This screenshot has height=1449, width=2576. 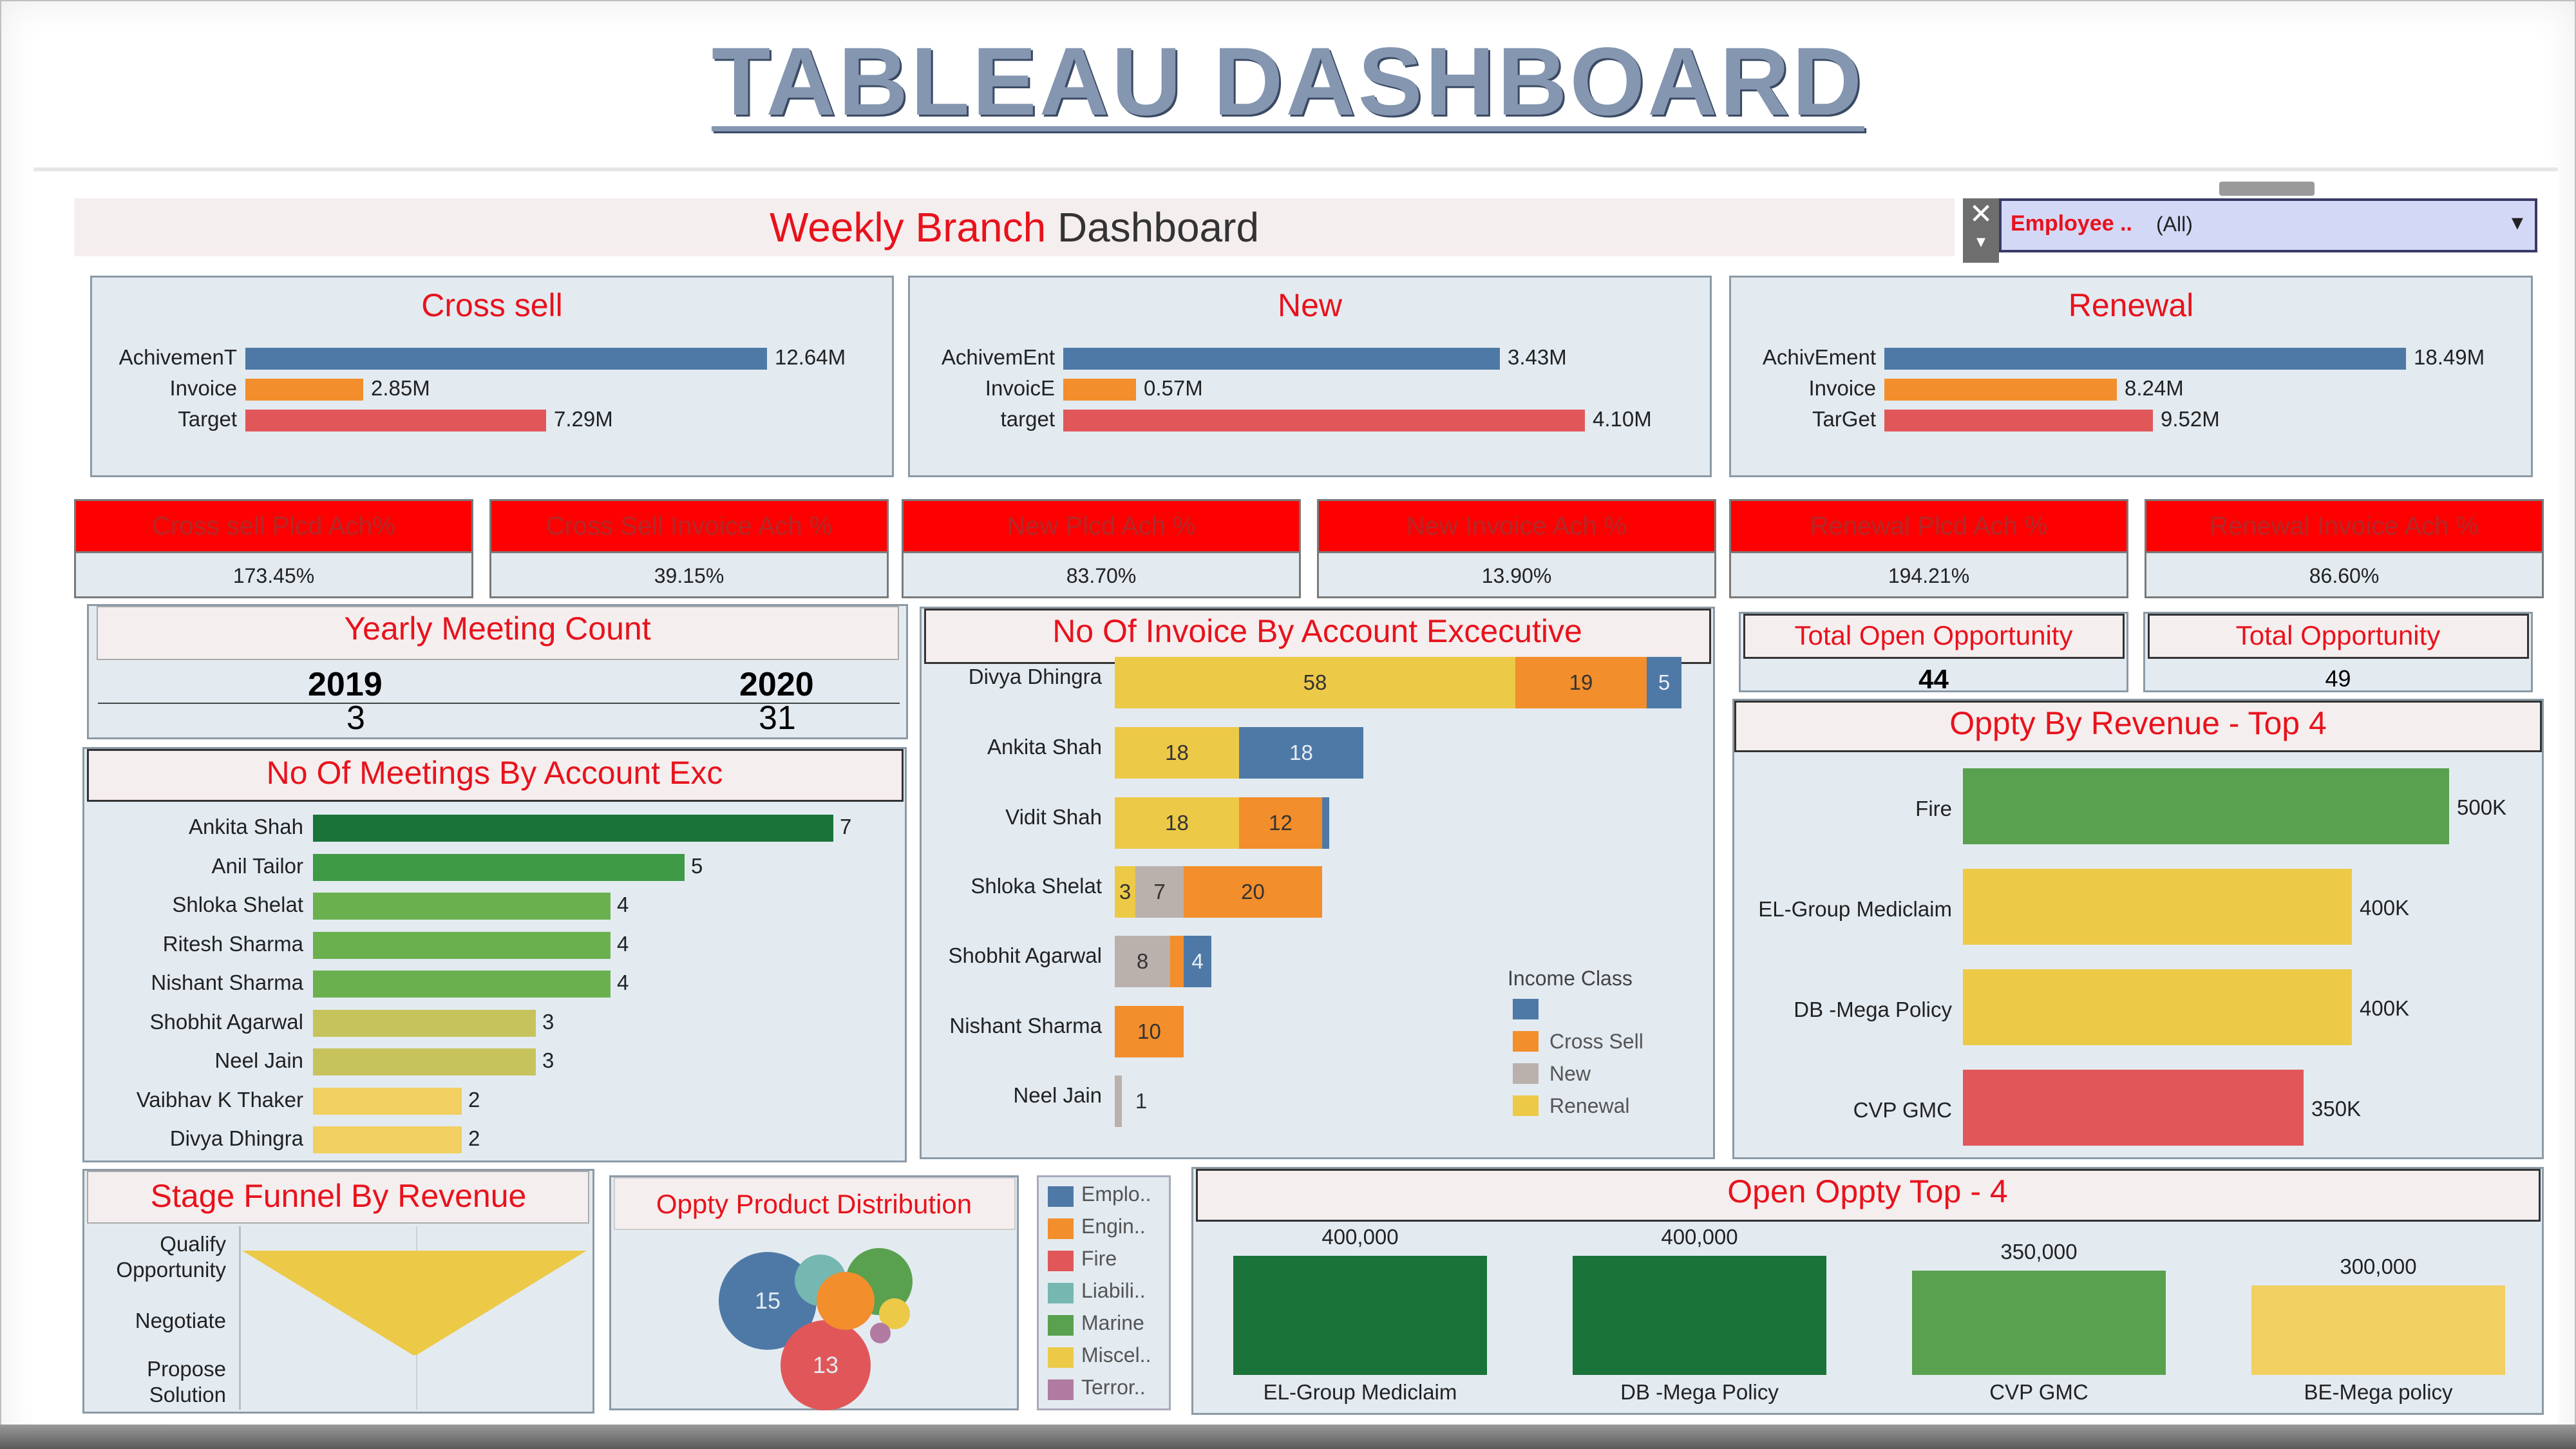 I want to click on product-legend-item: Engin.., so click(x=1113, y=1226).